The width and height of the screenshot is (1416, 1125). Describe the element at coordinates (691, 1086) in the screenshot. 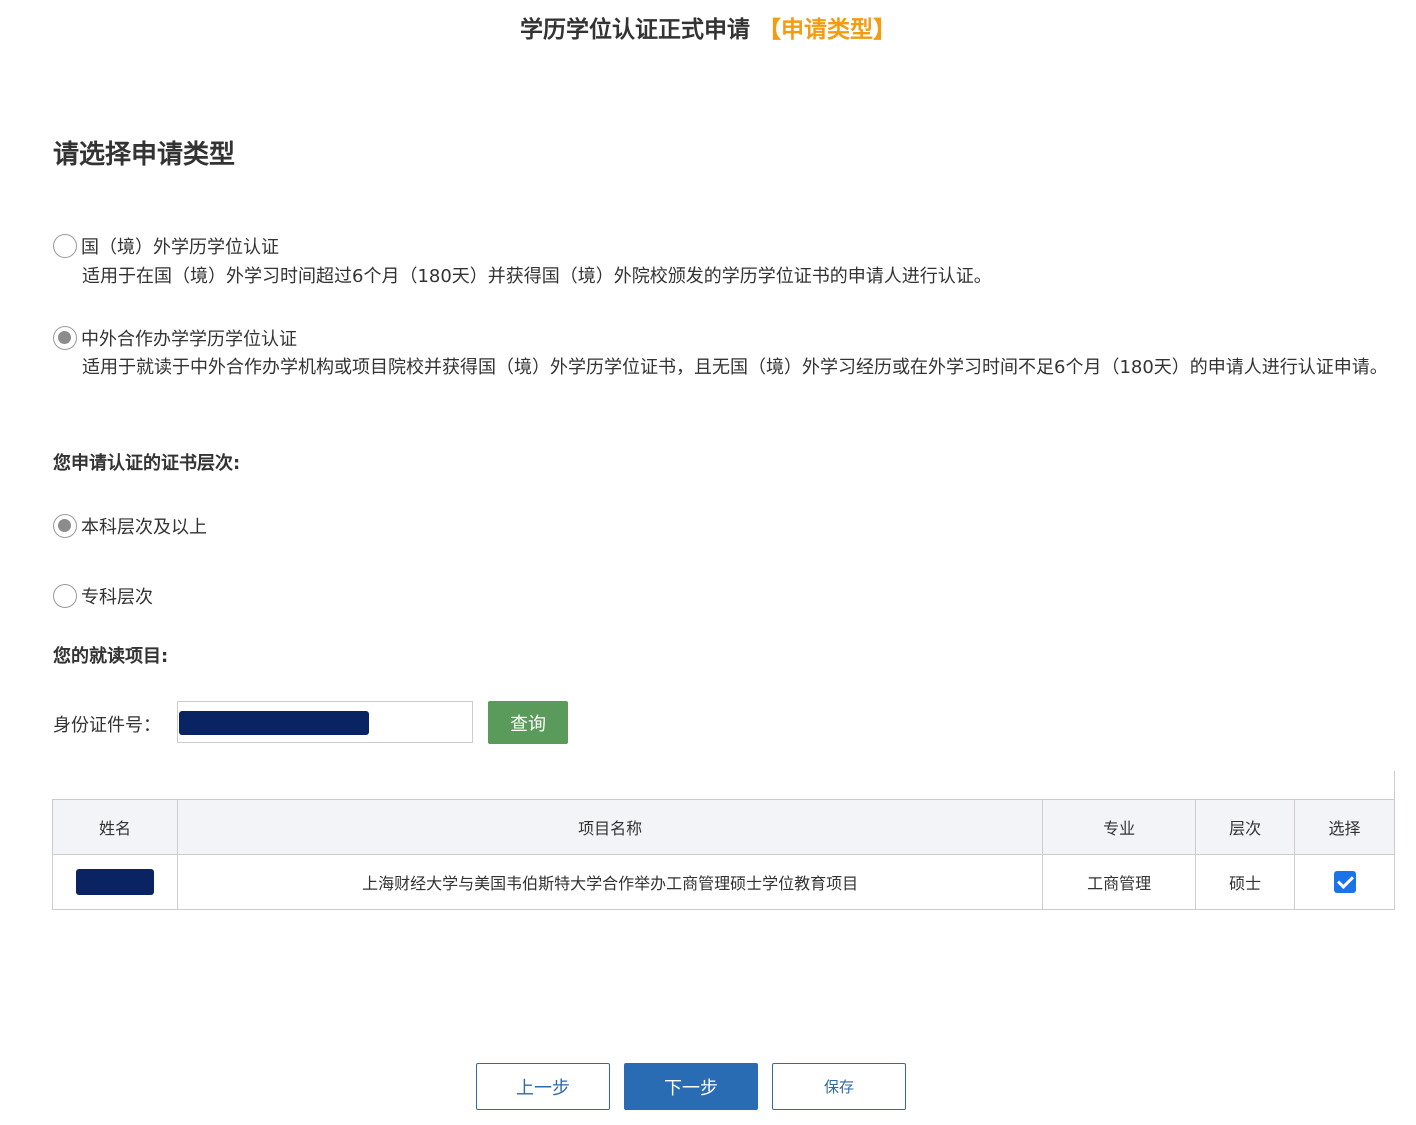

I see `next-step-button: 下一步` at that location.